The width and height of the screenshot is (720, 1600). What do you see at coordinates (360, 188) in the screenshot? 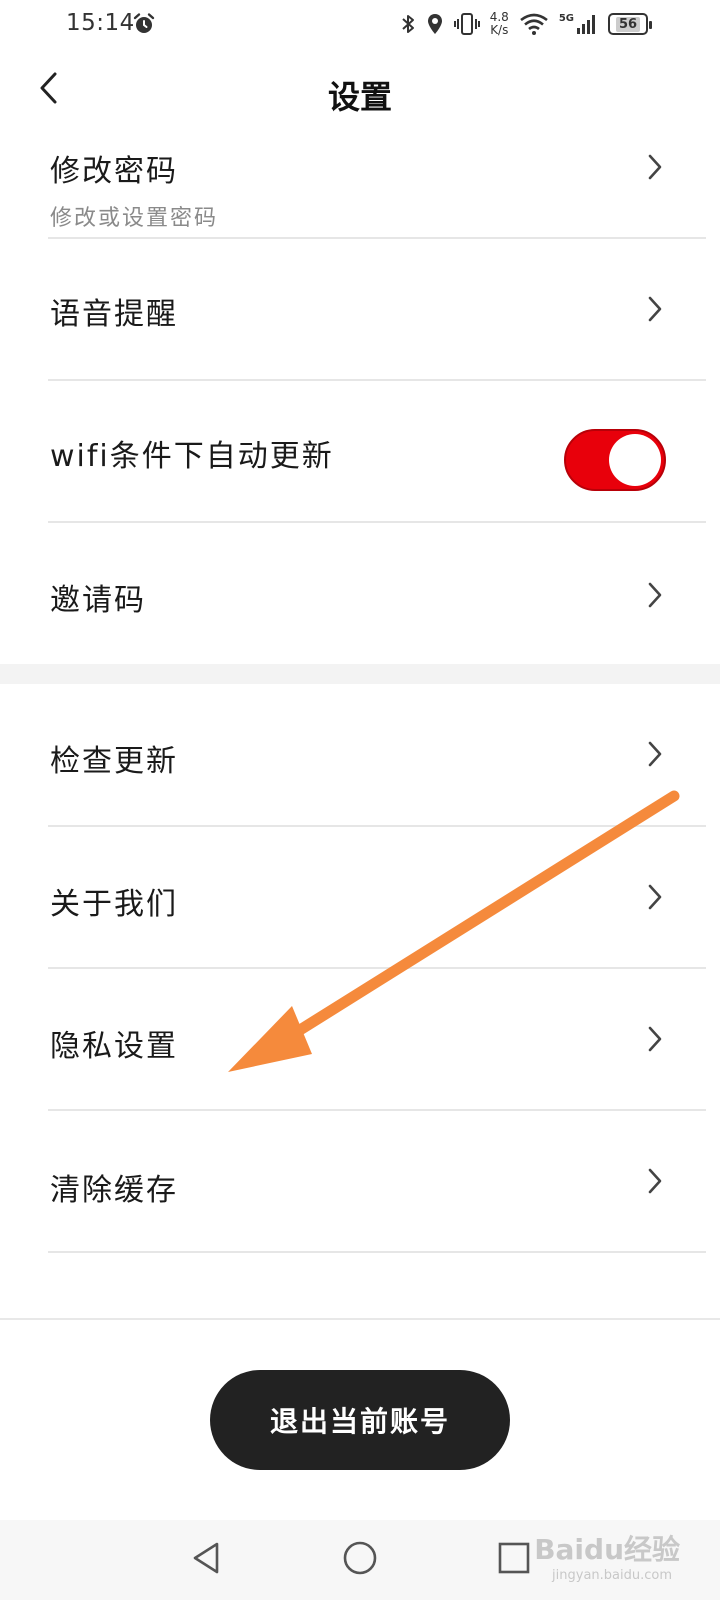
I see `settings-item-change-password: 修改密码 修改或设置密码` at bounding box center [360, 188].